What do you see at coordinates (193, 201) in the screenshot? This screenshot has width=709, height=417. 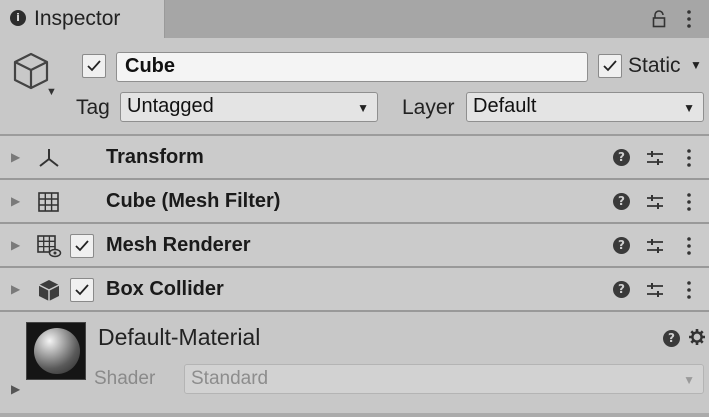 I see `component-name: Cube (Mesh Filter)` at bounding box center [193, 201].